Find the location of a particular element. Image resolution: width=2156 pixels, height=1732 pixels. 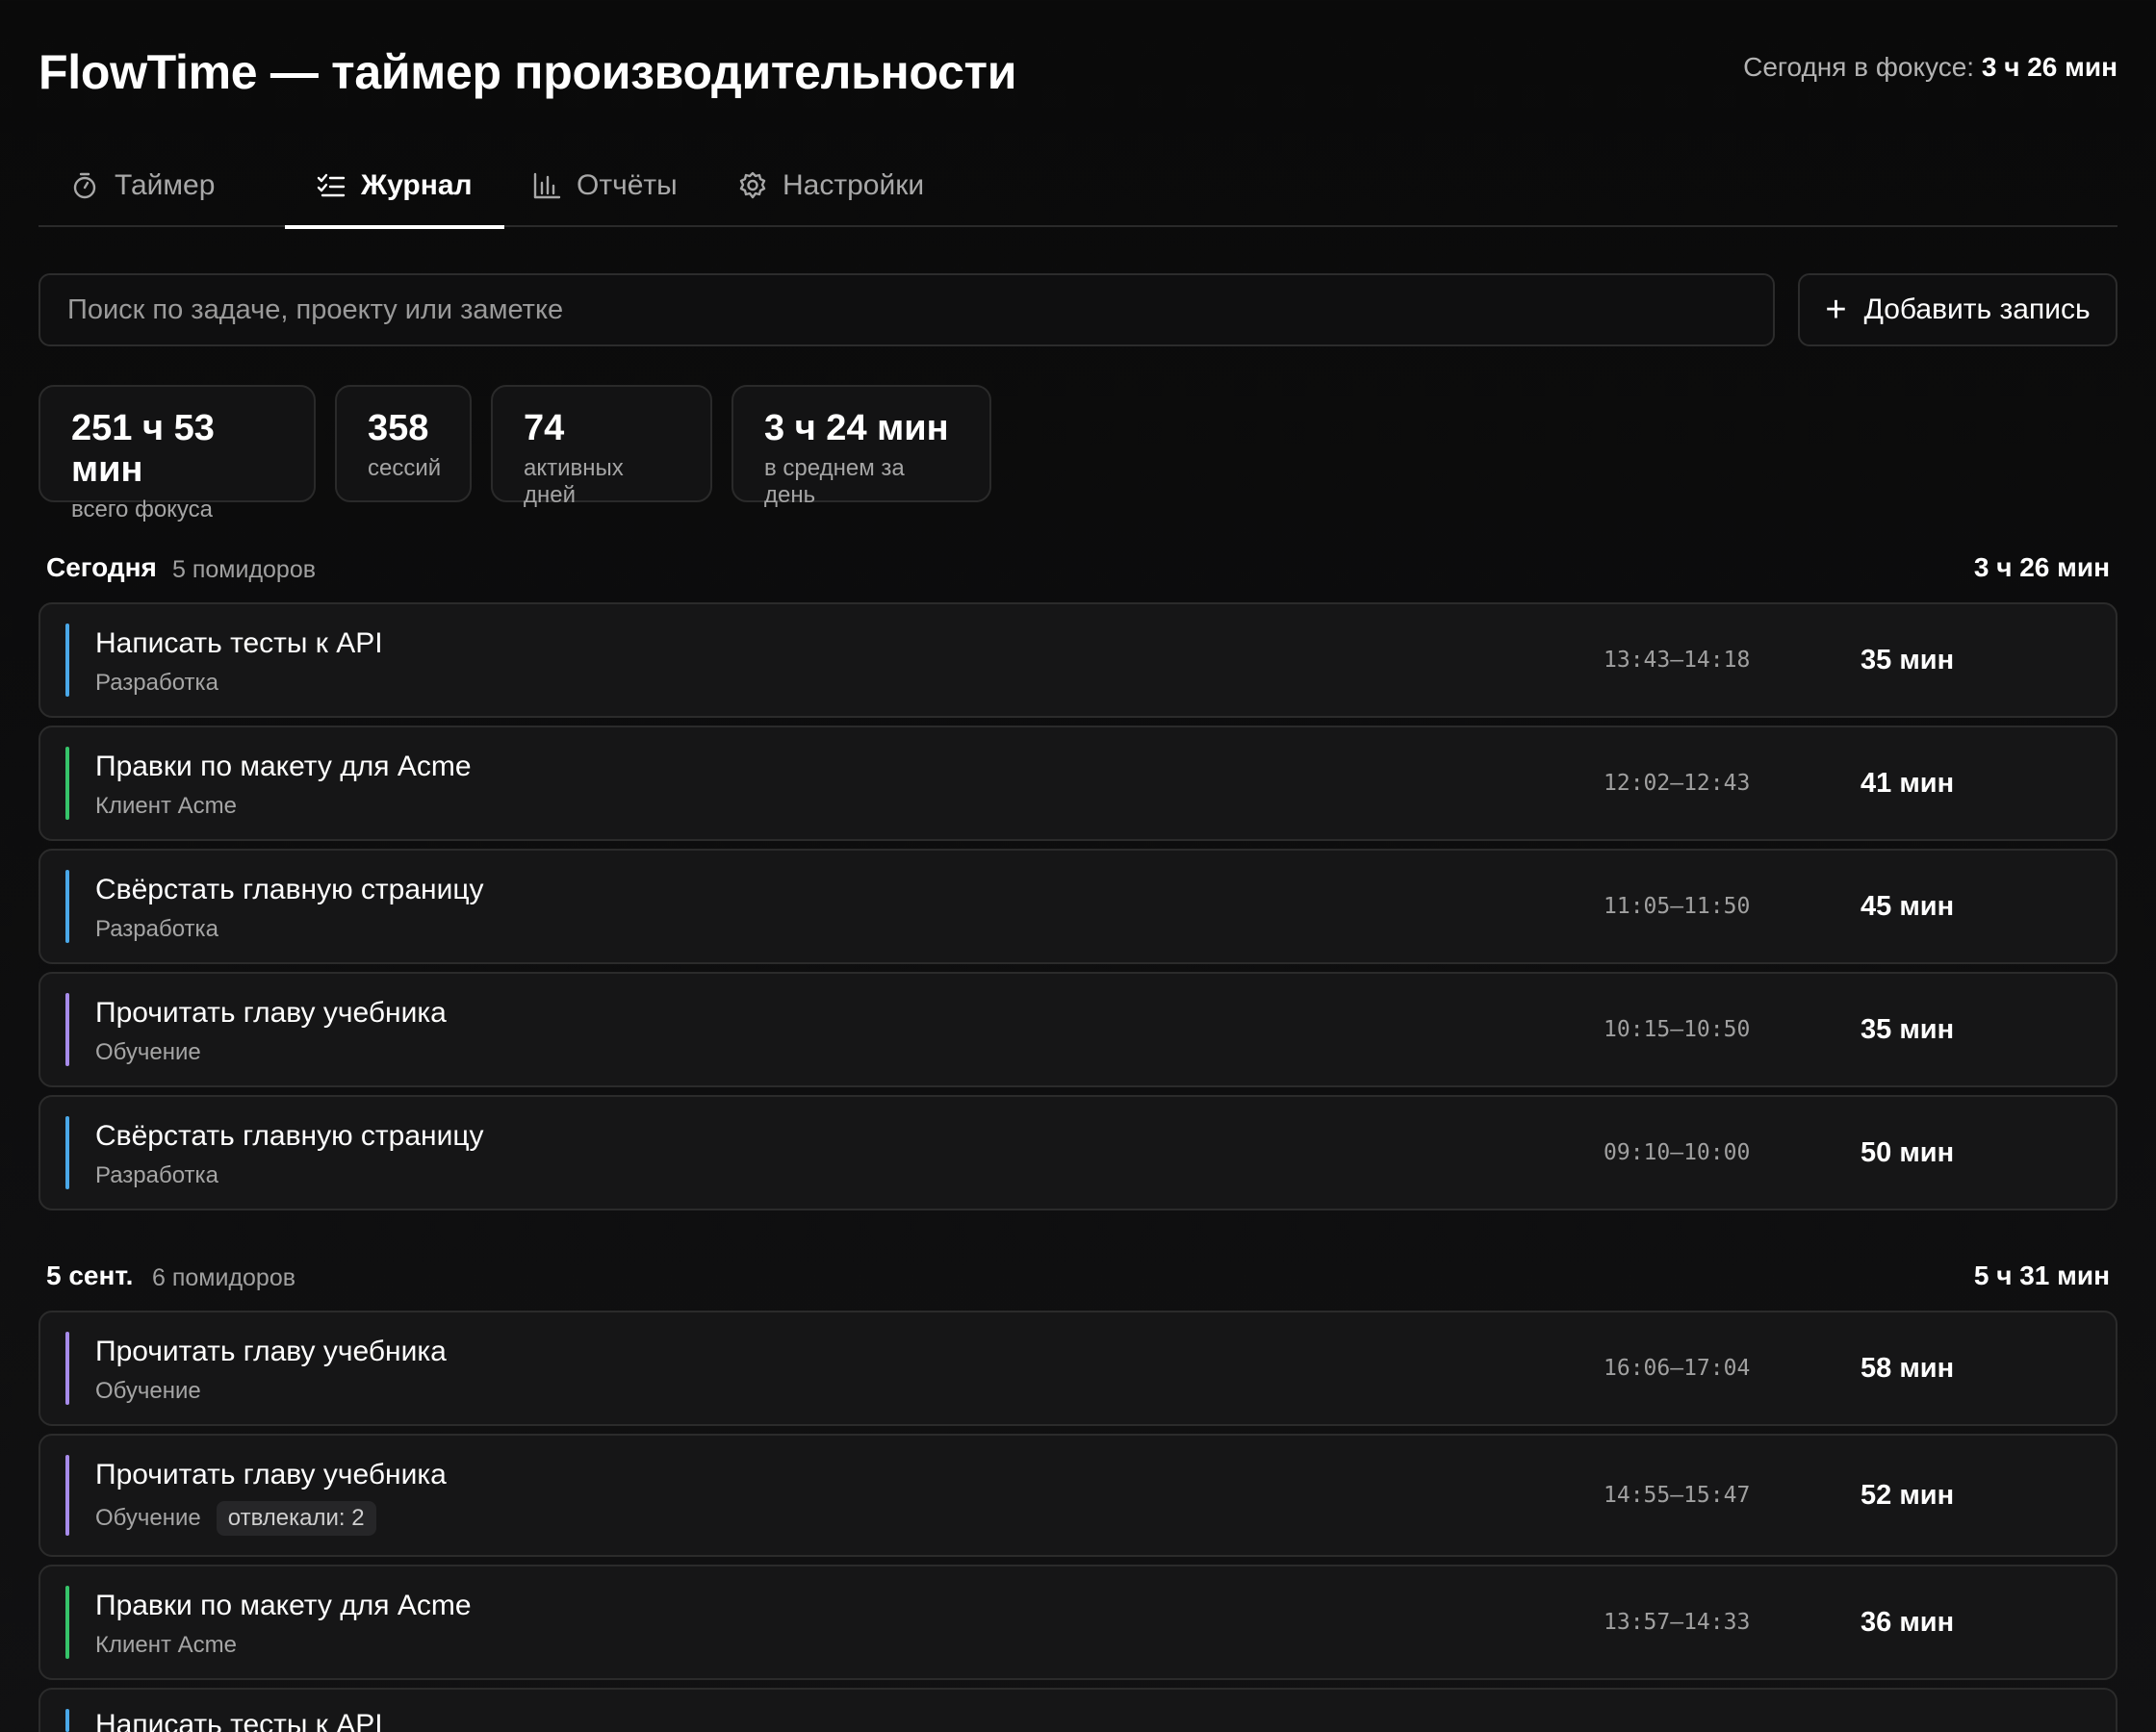

entry-project: Клиент Acme is located at coordinates (166, 806).